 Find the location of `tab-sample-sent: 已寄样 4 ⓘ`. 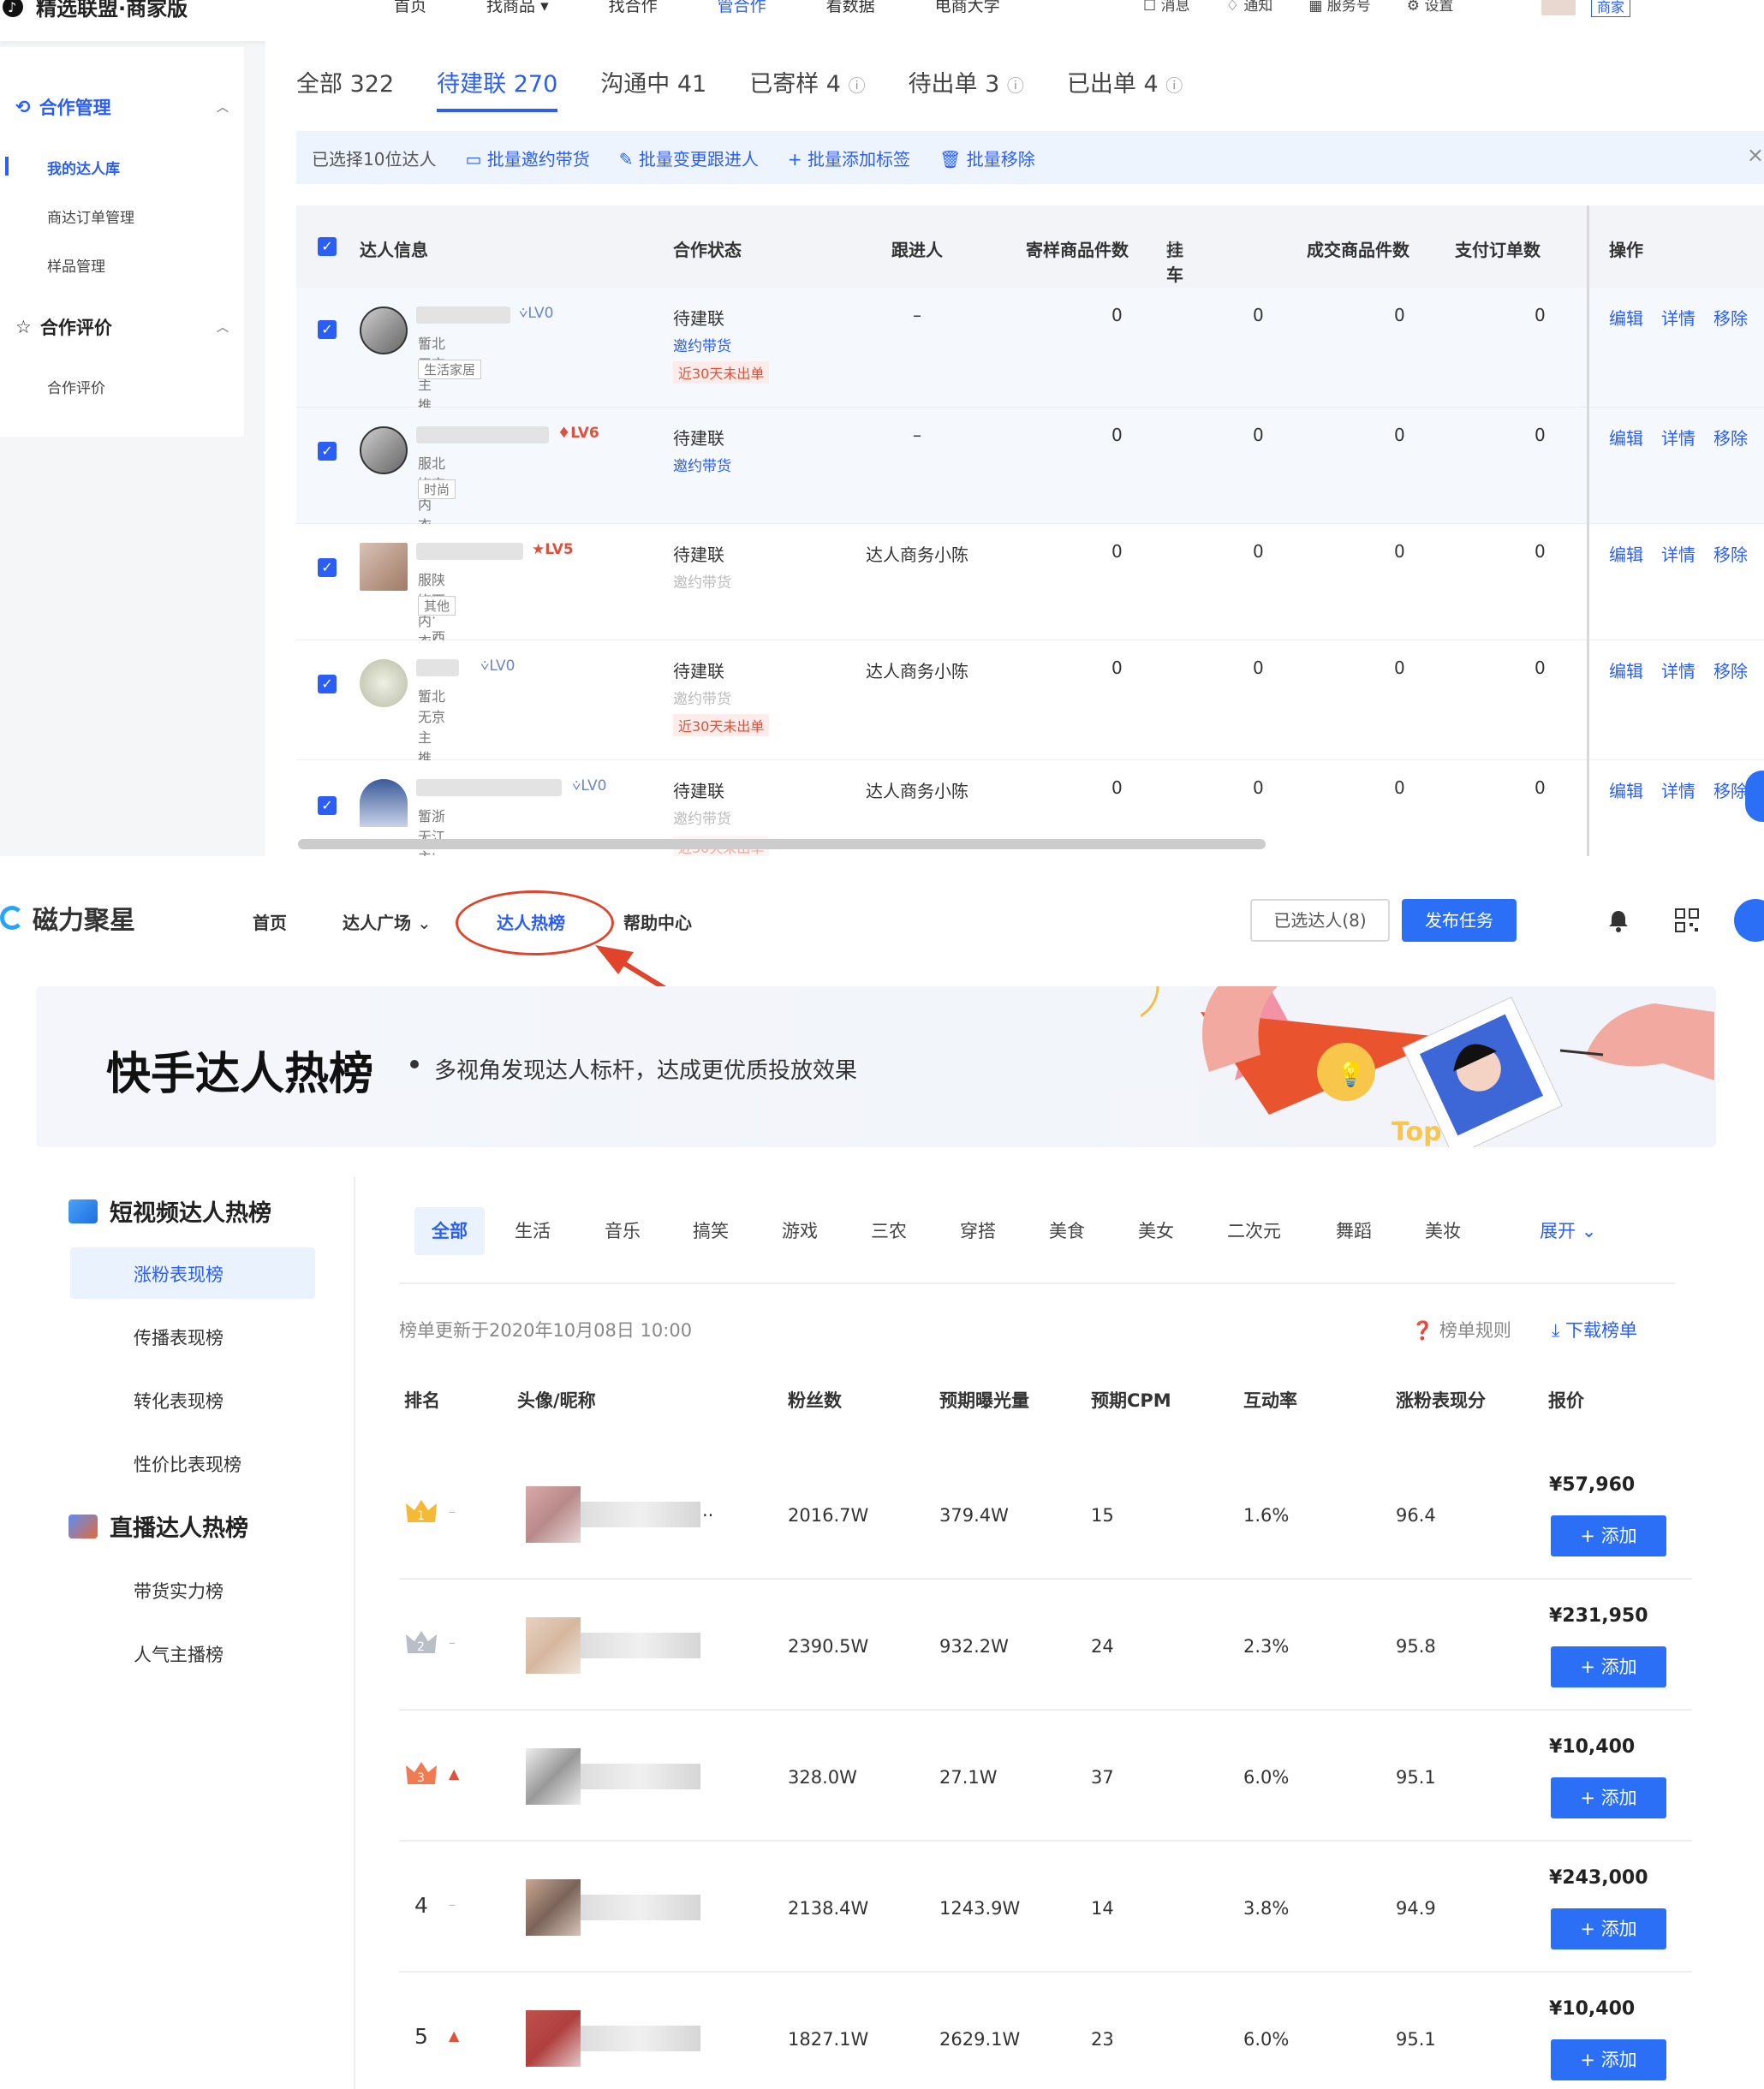

tab-sample-sent: 已寄样 4 ⓘ is located at coordinates (807, 88).